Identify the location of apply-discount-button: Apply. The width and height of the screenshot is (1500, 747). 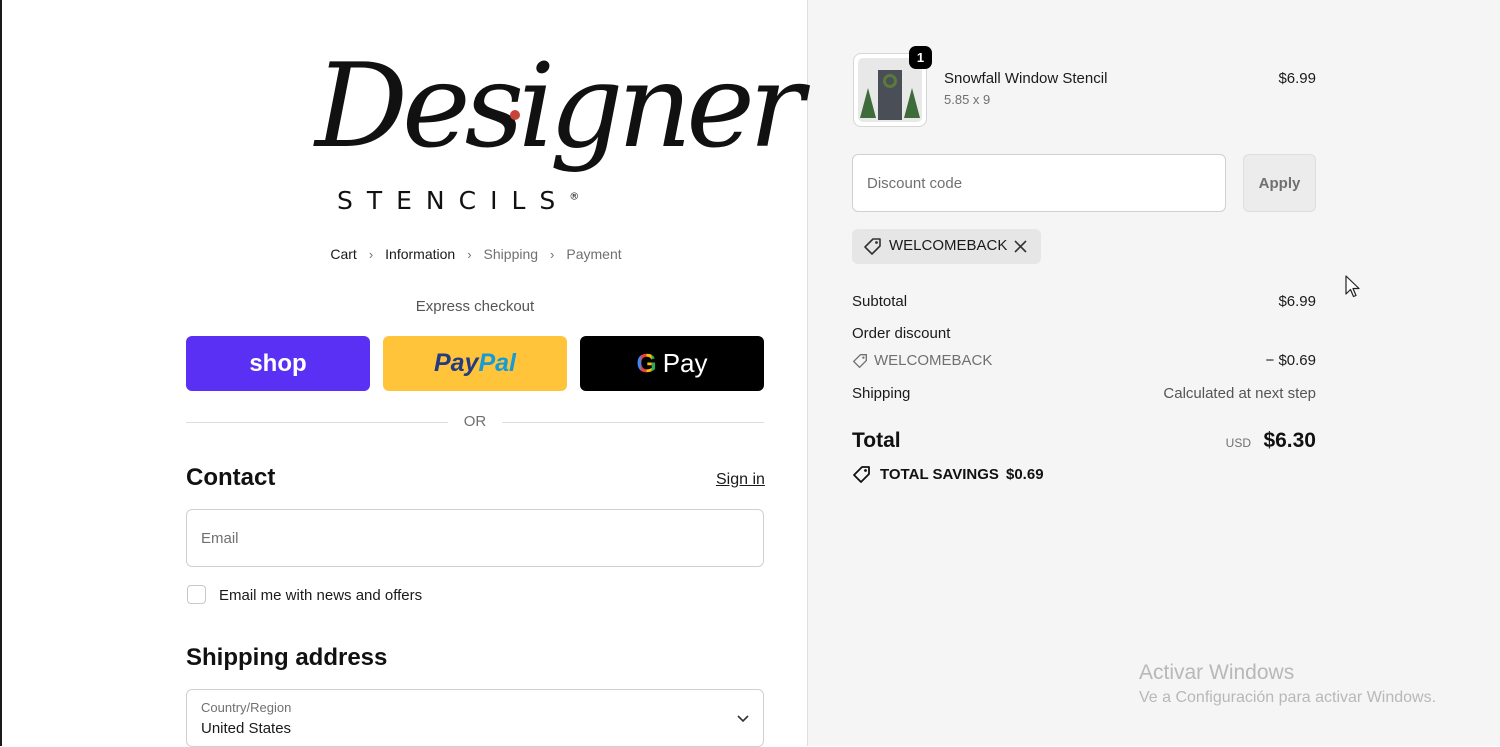
(1279, 183).